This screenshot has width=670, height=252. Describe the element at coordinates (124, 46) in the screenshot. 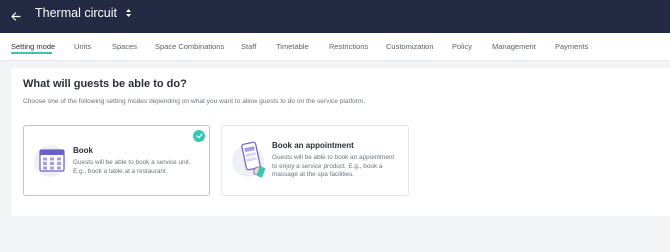

I see `tab-spaces: Spaces` at that location.